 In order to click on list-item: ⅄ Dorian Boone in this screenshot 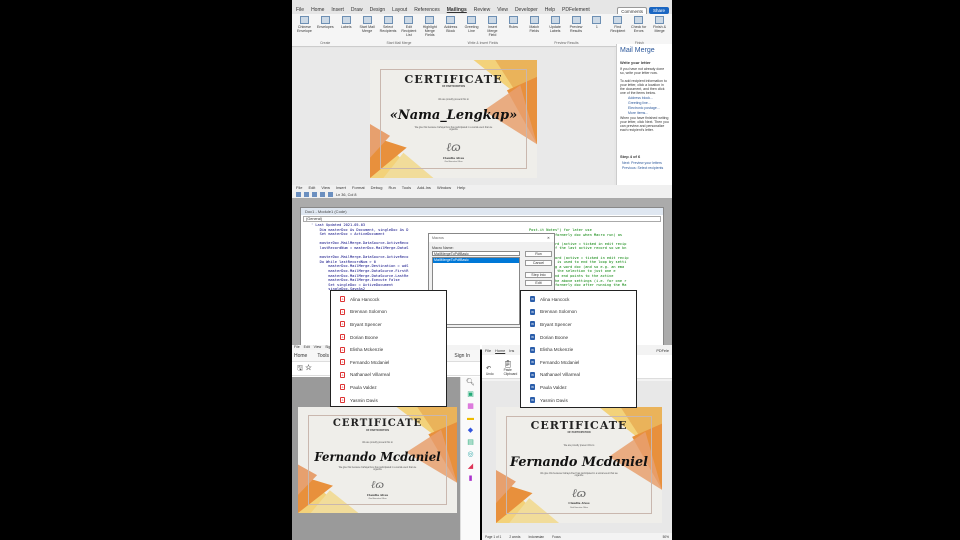, I will do `click(388, 337)`.